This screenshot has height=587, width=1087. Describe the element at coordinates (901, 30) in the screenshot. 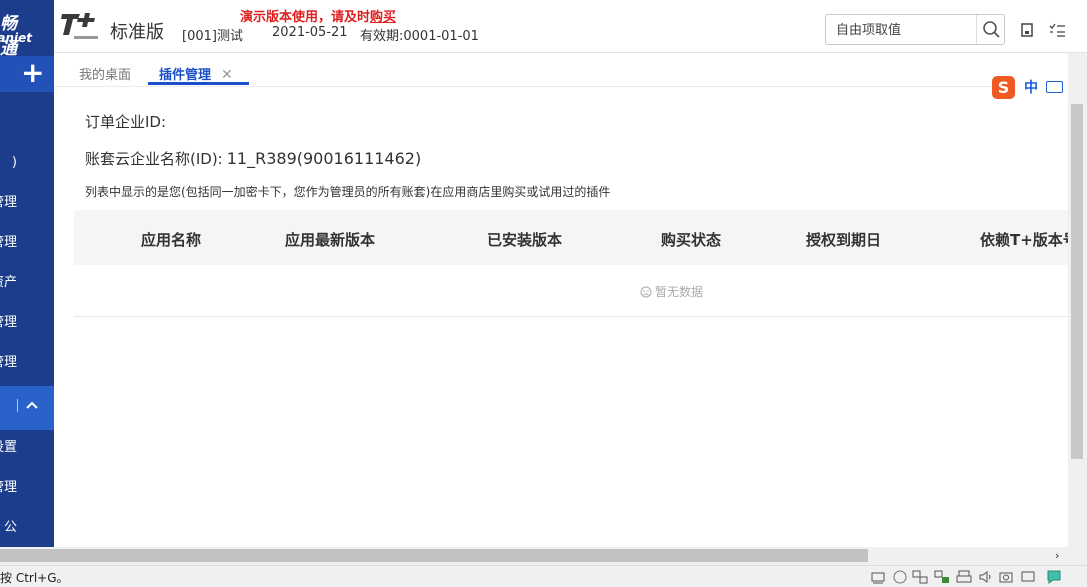

I see `search-input` at that location.